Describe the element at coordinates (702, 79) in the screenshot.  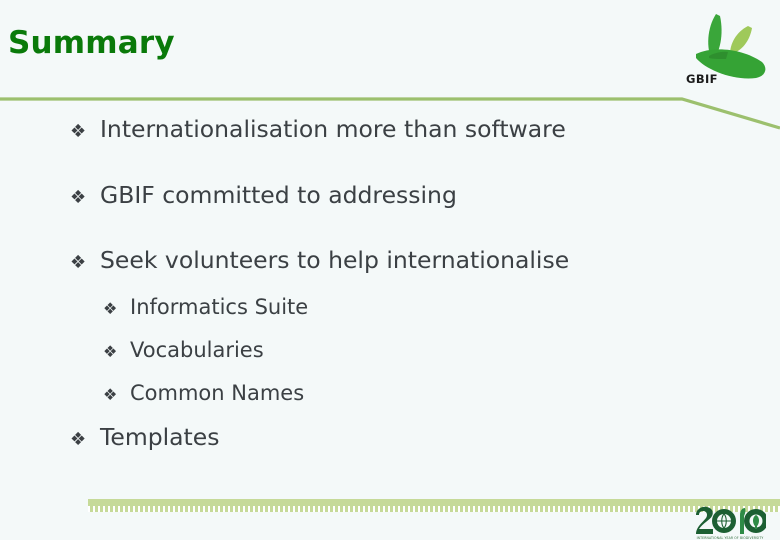
I see `gbif-wordmark: GBIF` at that location.